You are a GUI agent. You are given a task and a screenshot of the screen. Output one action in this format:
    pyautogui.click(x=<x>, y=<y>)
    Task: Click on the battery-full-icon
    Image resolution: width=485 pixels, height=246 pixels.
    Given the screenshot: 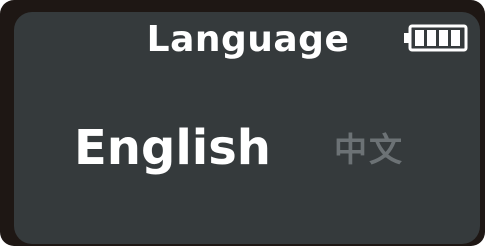 What is the action you would take?
    pyautogui.click(x=436, y=38)
    